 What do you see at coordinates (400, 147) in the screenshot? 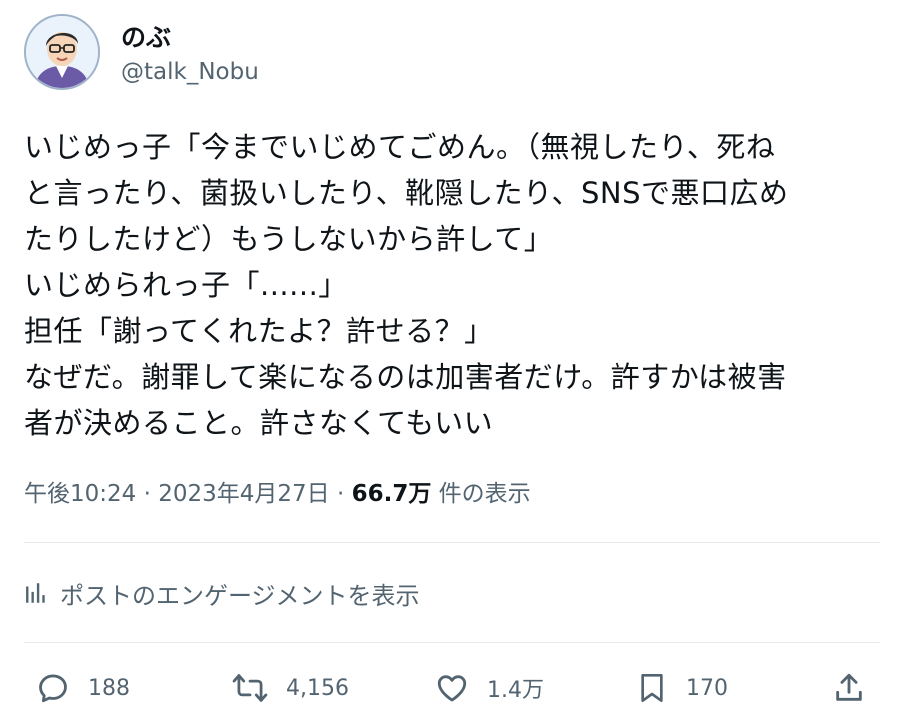
I see `post-line: いじめっ子「今までいじめてごめん。（無視したり、死ね` at bounding box center [400, 147].